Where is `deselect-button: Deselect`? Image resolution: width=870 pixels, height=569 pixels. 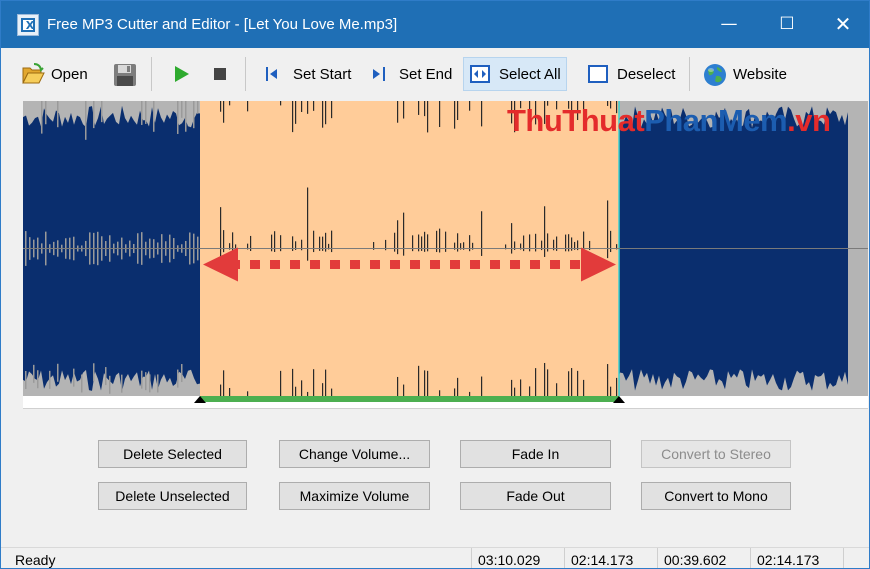
deselect-button: Deselect is located at coordinates (631, 74).